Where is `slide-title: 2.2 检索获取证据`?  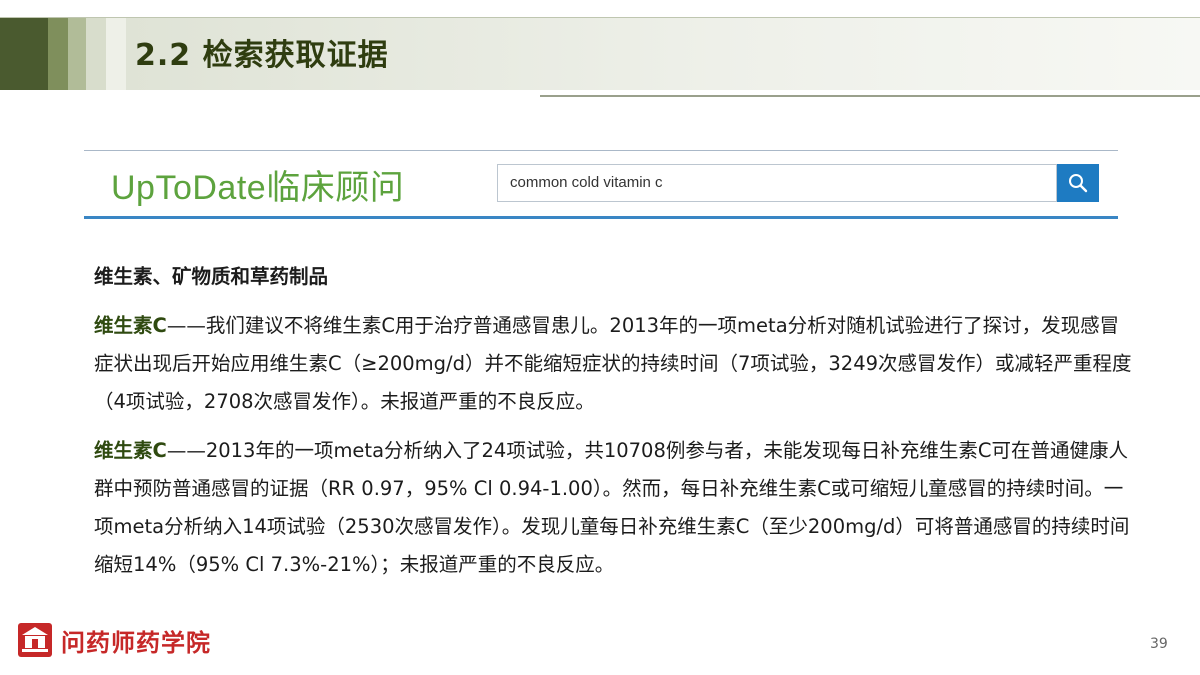
slide-title: 2.2 检索获取证据 is located at coordinates (262, 55).